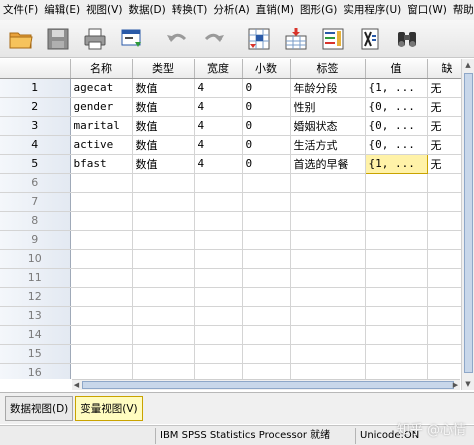  Describe the element at coordinates (35, 240) in the screenshot. I see `row-number: 9` at that location.